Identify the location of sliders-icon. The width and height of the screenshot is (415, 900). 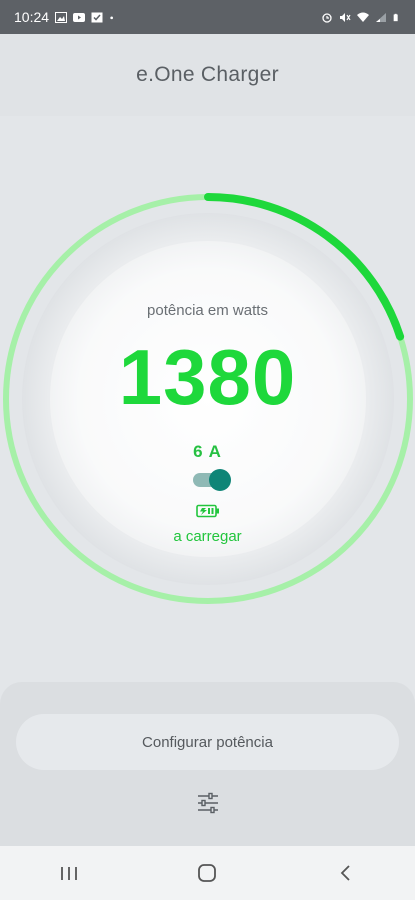
(208, 803).